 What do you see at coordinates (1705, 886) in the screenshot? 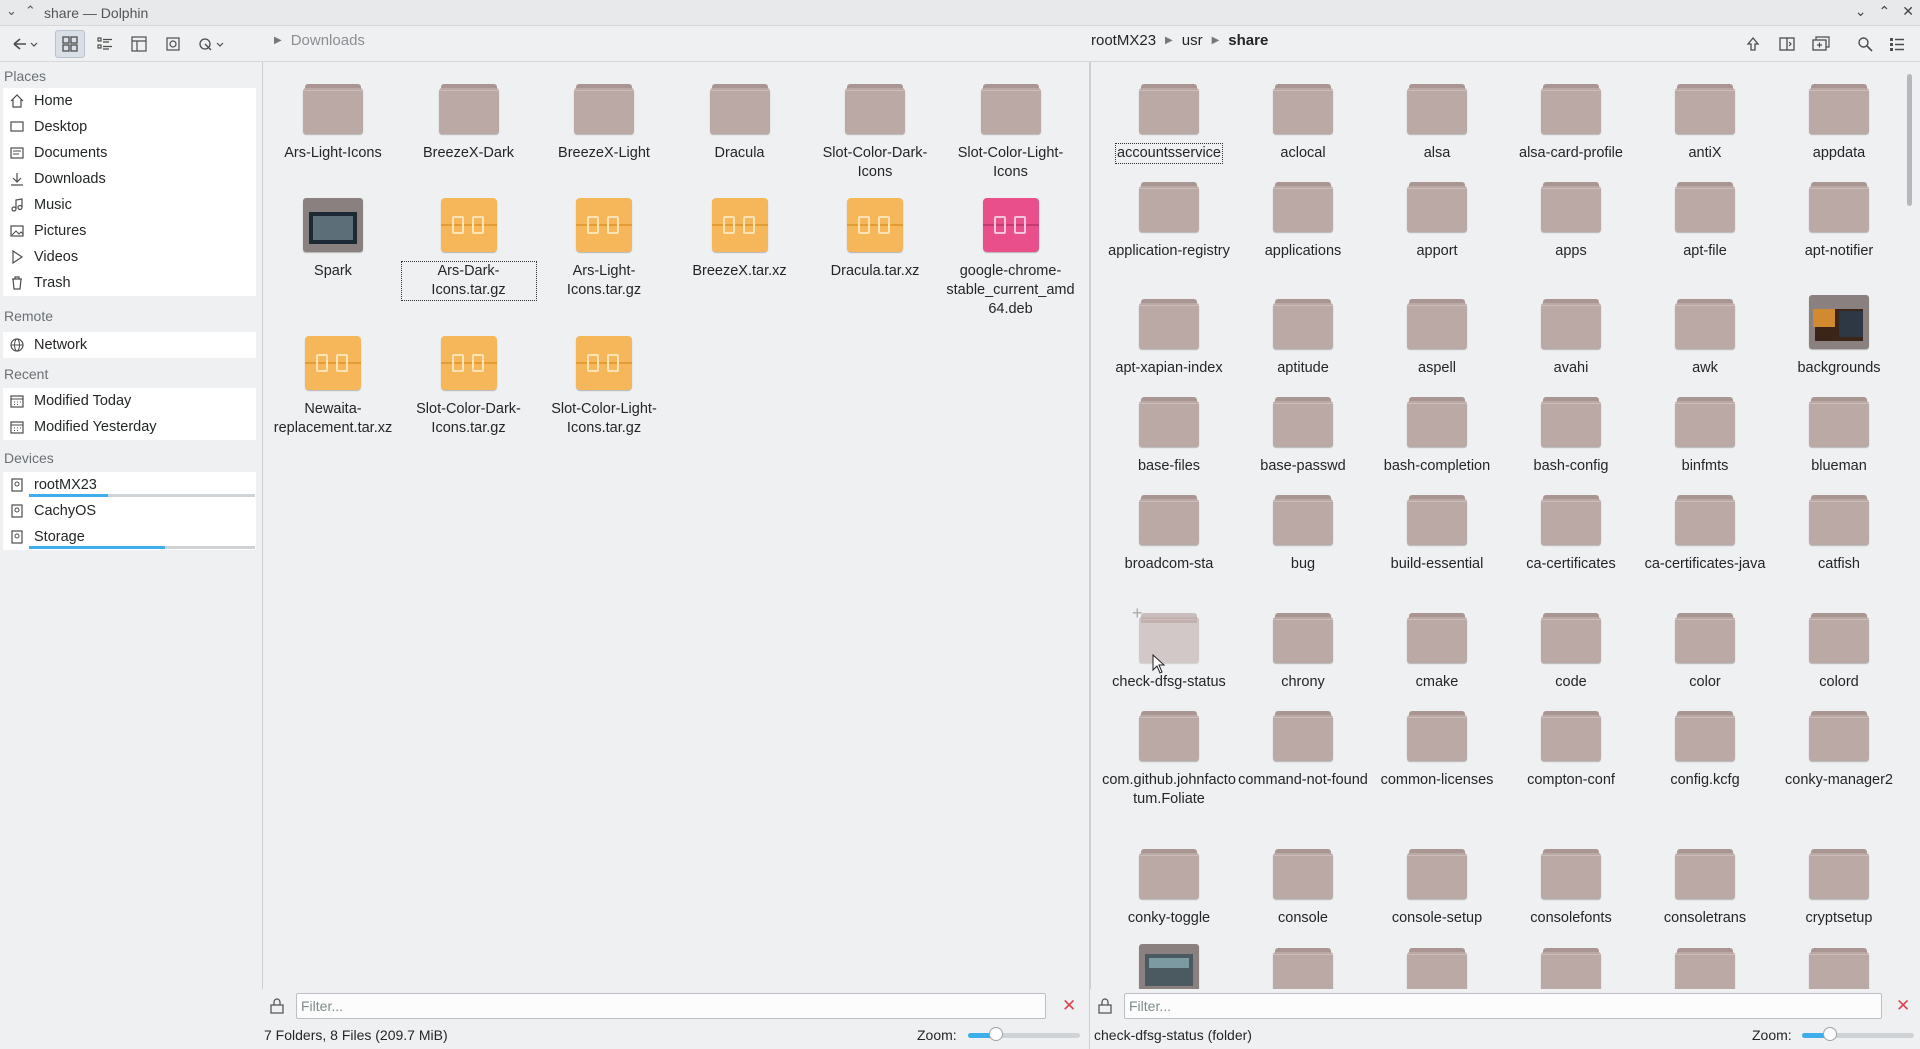
I see `folder-item: consoletrans` at bounding box center [1705, 886].